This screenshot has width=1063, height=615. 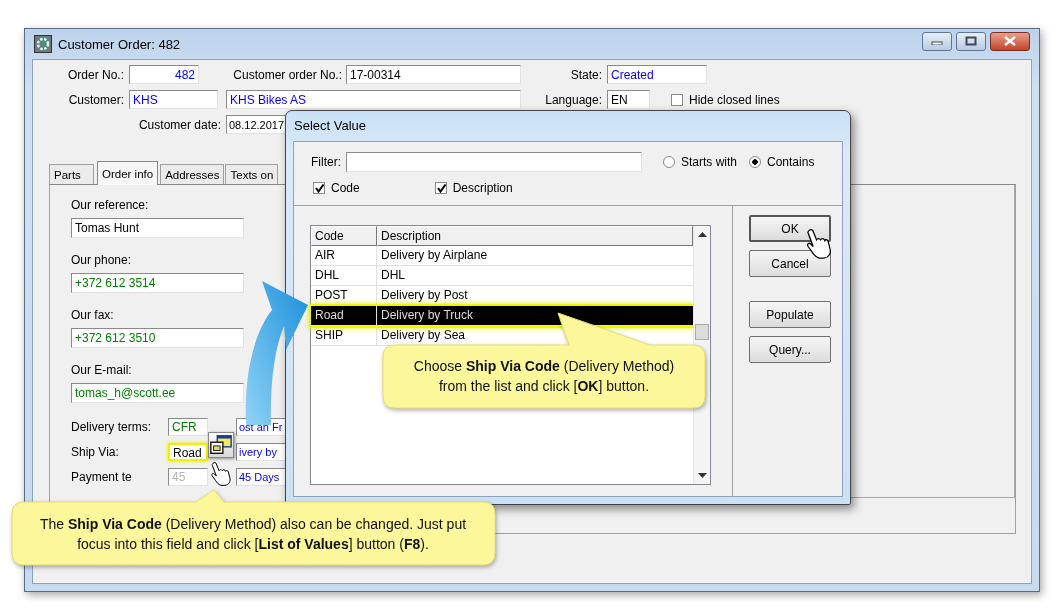 What do you see at coordinates (157, 338) in the screenshot?
I see `text-field: +372 612 3510` at bounding box center [157, 338].